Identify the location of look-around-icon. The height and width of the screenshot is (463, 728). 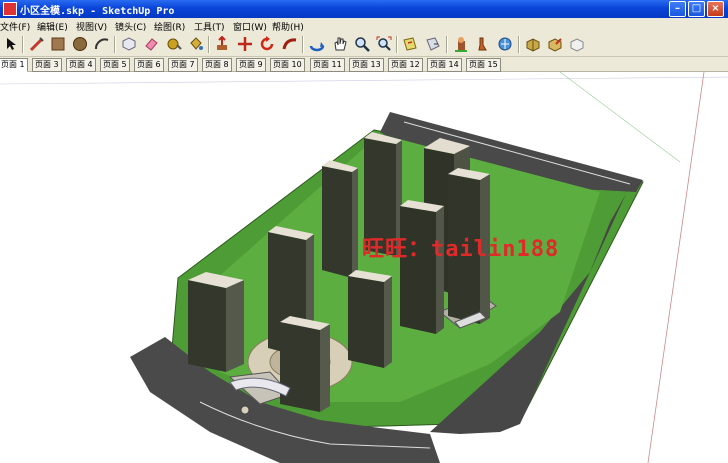
(505, 44).